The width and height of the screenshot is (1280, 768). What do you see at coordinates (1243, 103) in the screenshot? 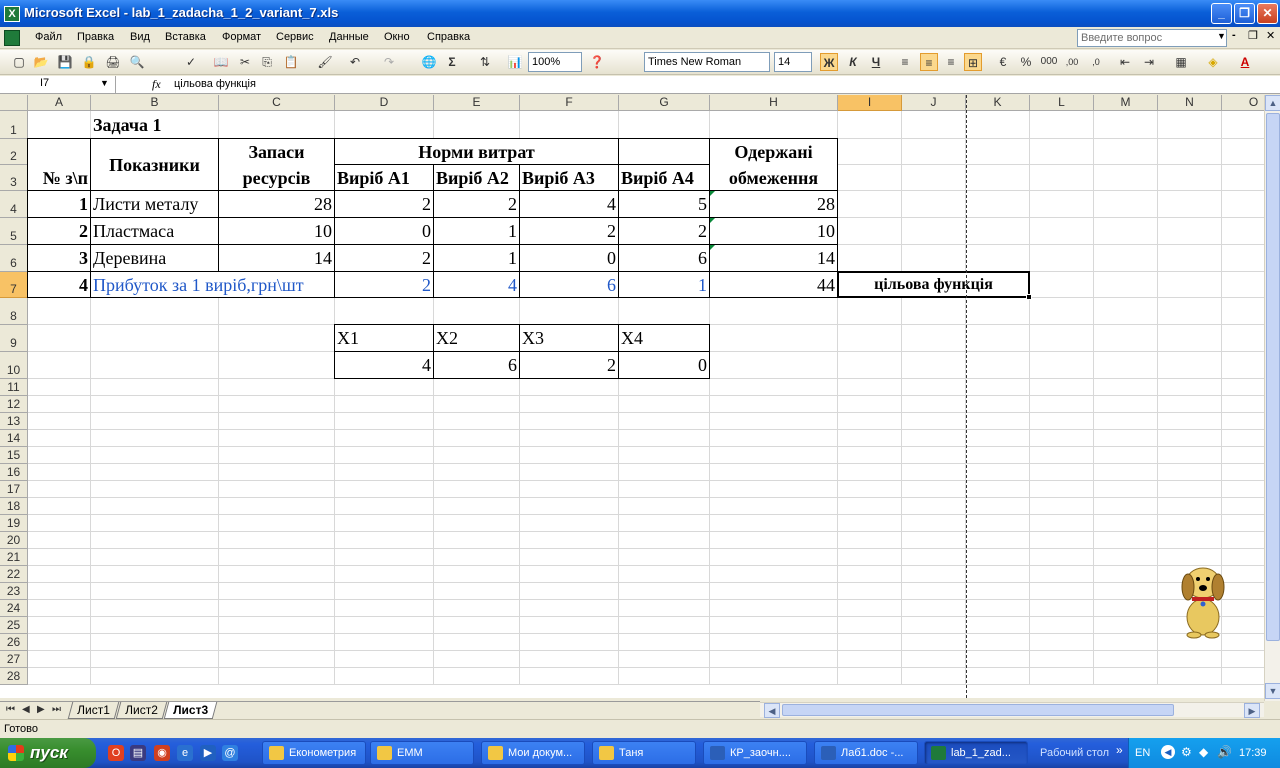
I see `column-header-o: O` at bounding box center [1243, 103].